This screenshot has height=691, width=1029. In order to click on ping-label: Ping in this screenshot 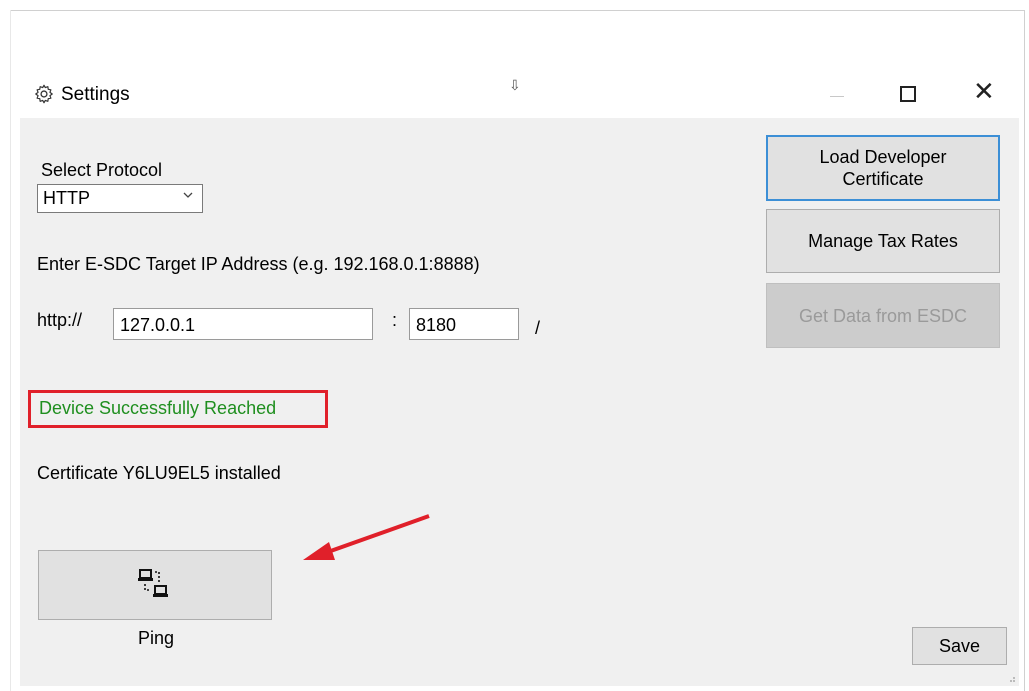, I will do `click(156, 638)`.